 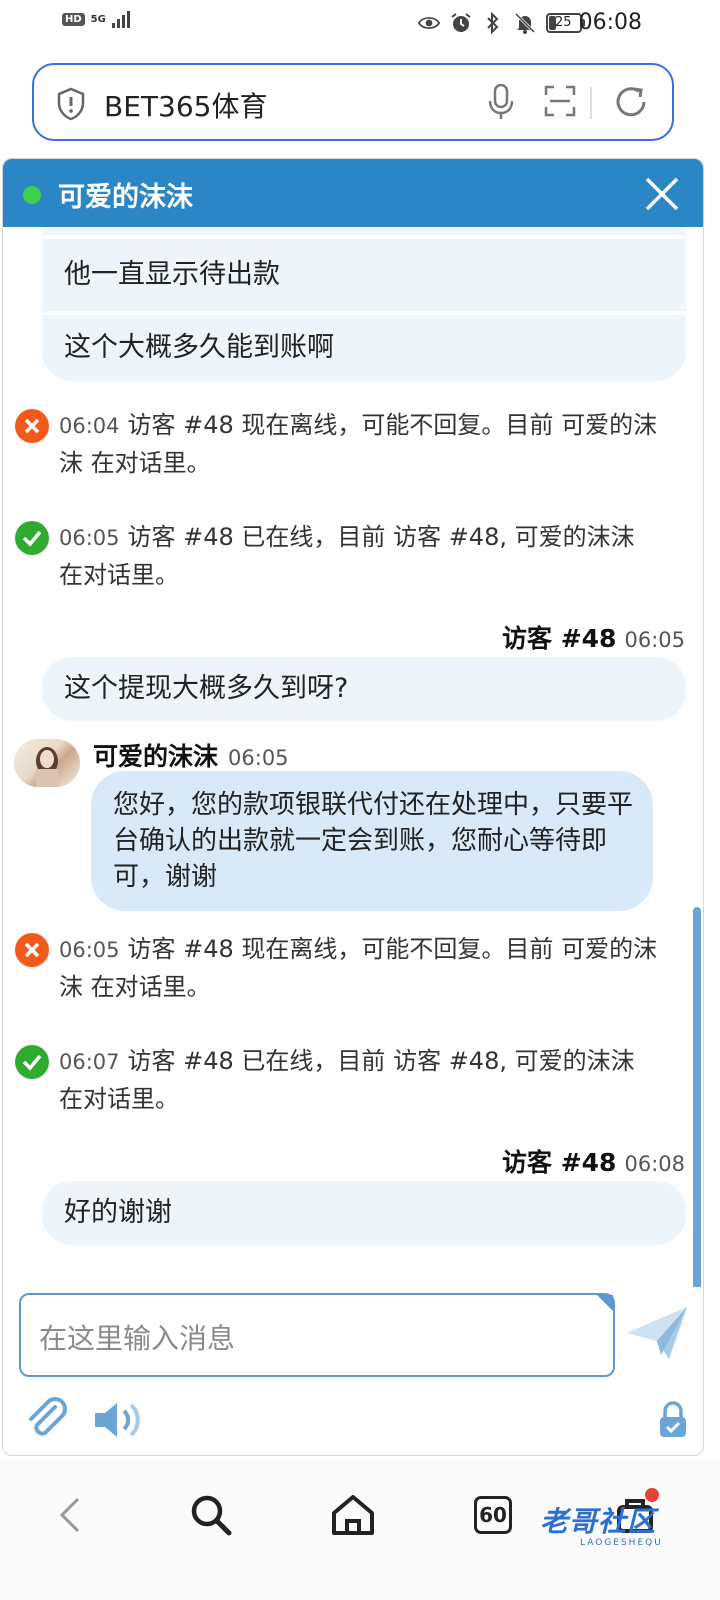 I want to click on mic-icon, so click(x=501, y=104).